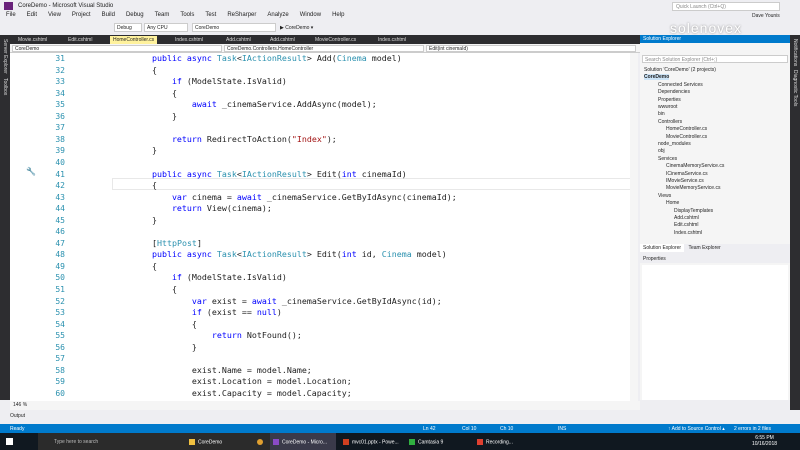 This screenshot has width=800, height=450. Describe the element at coordinates (31, 171) in the screenshot. I see `quick-action-icon: 🔧` at that location.